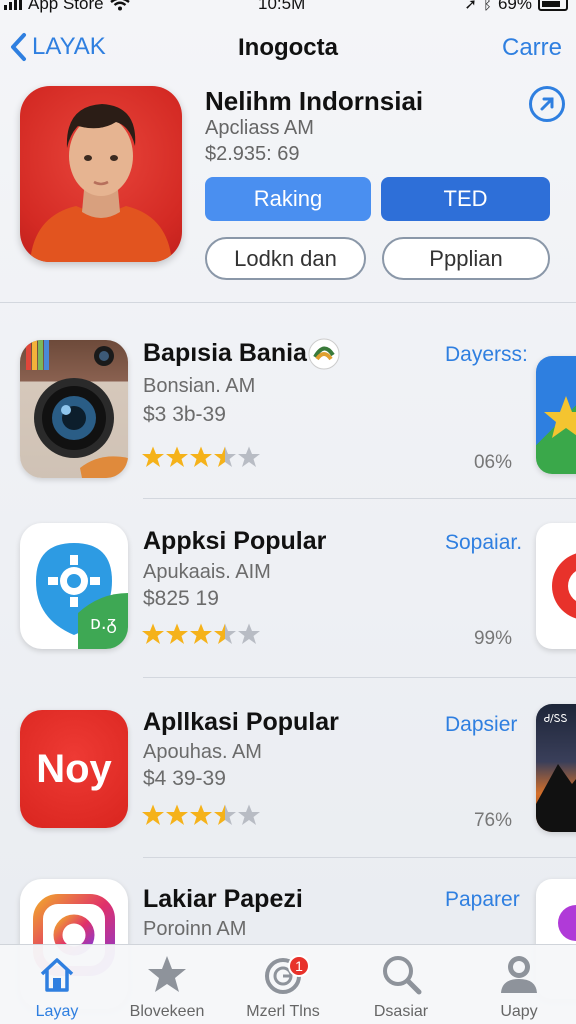  I want to click on tab-home: Layay, so click(57, 986).